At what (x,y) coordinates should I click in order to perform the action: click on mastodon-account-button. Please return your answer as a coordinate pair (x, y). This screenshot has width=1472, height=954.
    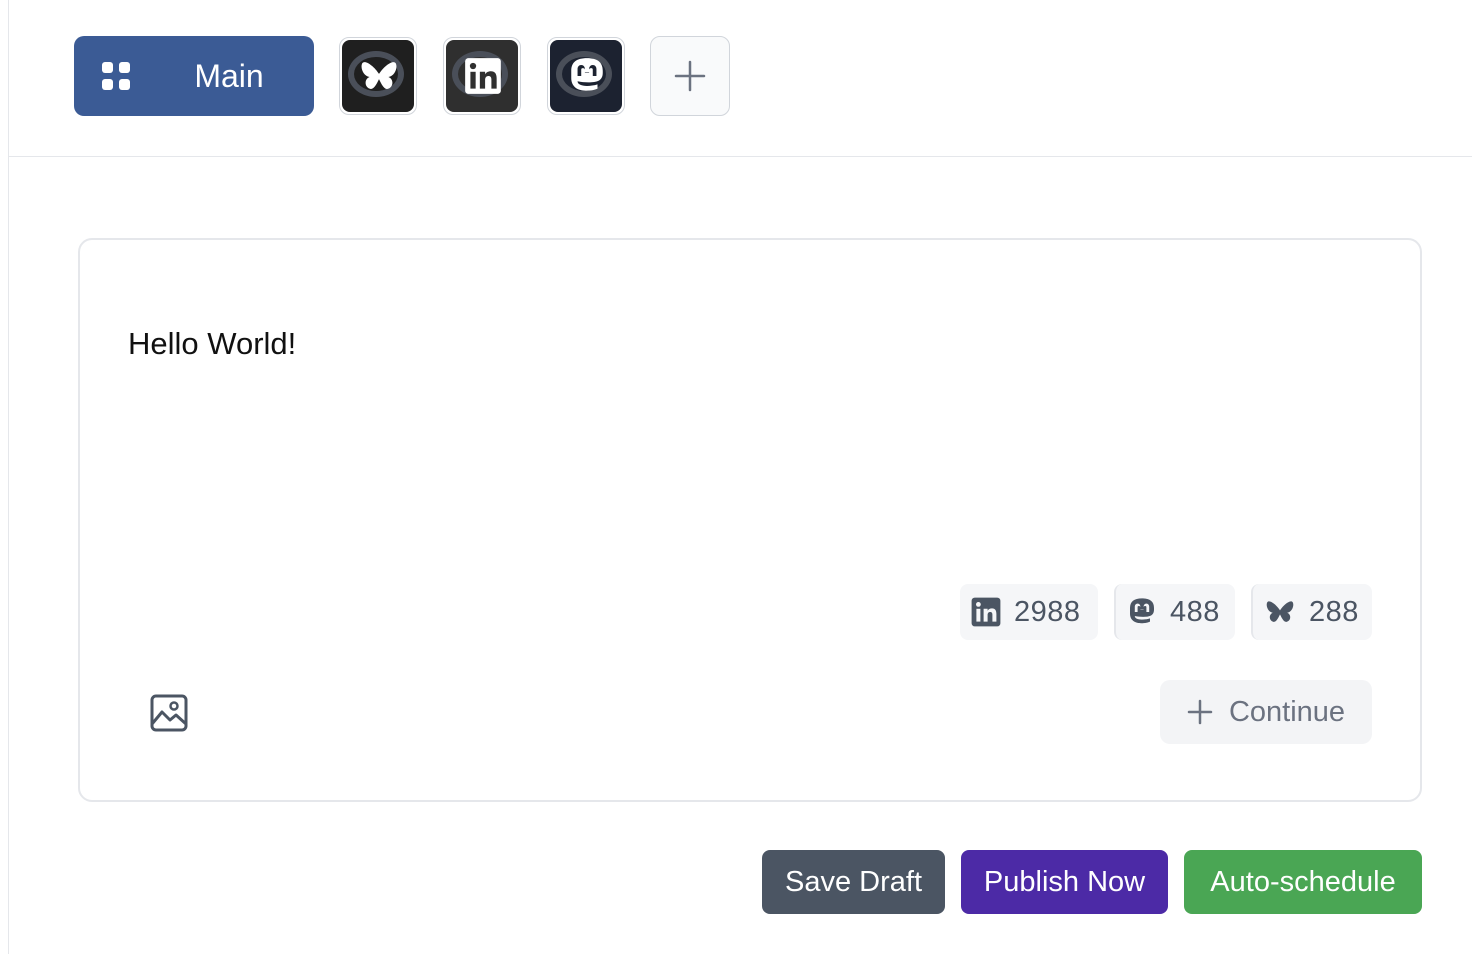
    Looking at the image, I should click on (586, 76).